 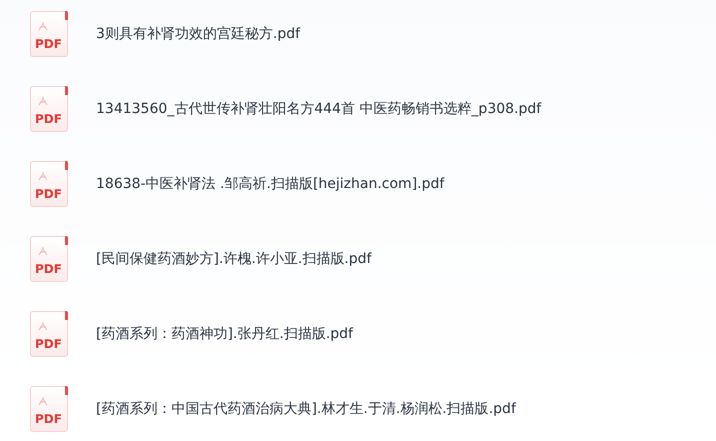 What do you see at coordinates (224, 334) in the screenshot?
I see `file-name: [药酒系列：药酒神功].张丹红.扫描版.pdf` at bounding box center [224, 334].